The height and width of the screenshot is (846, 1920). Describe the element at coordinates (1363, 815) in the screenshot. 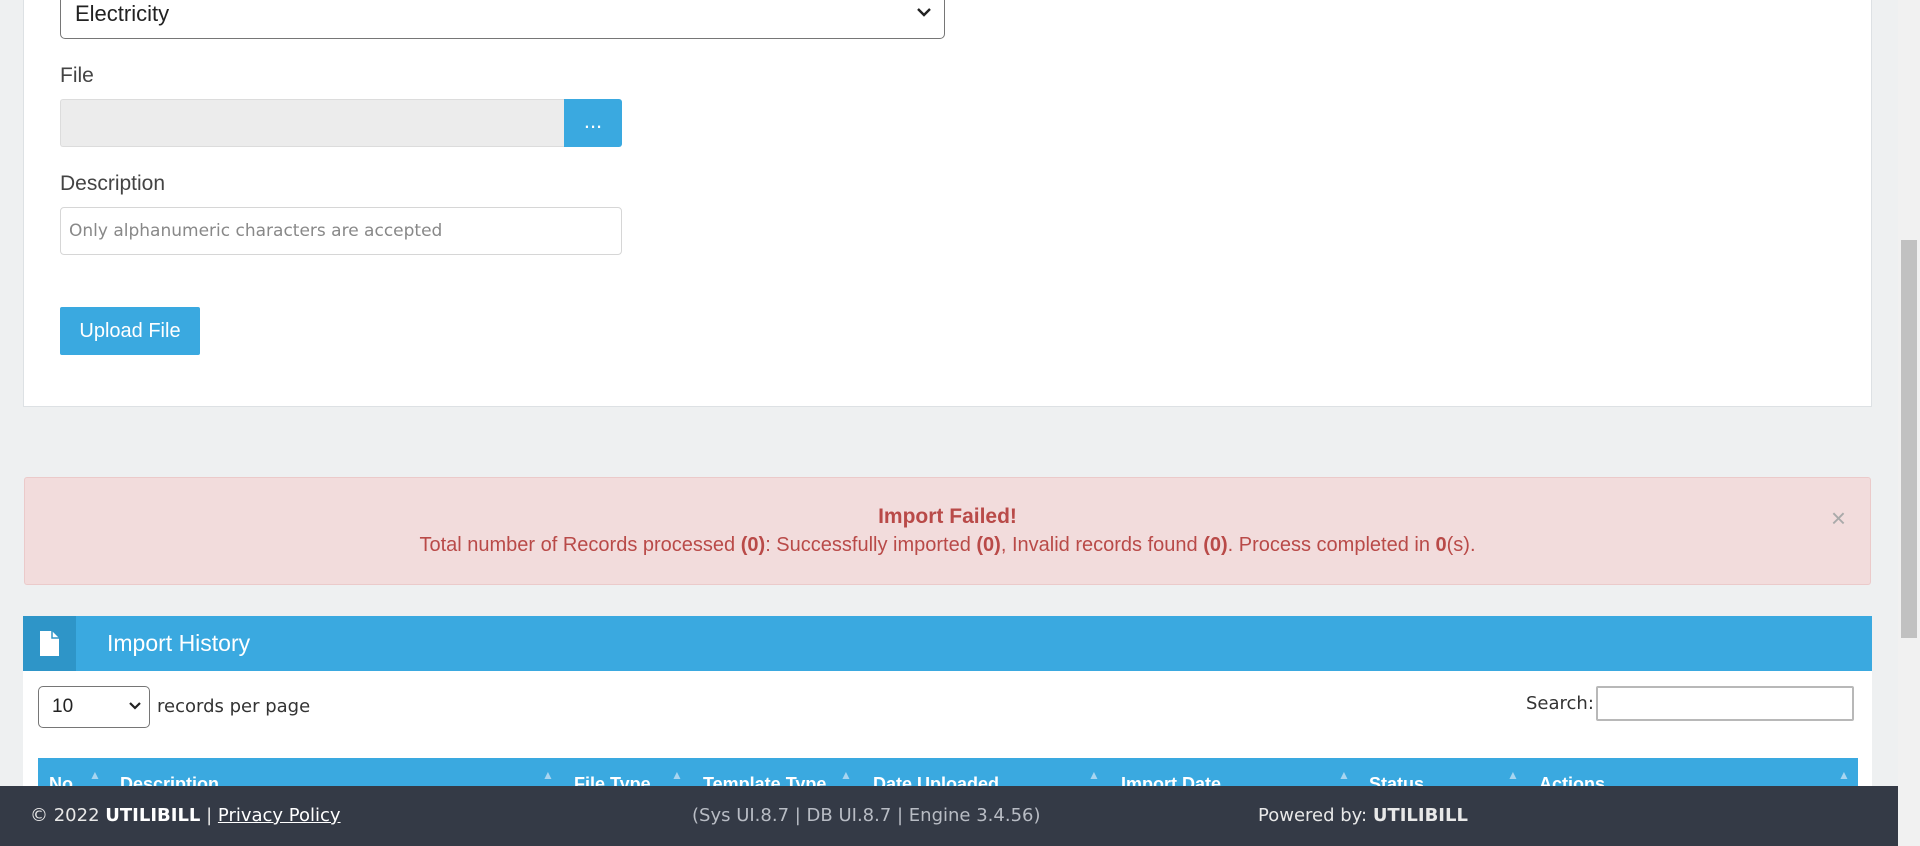

I see `footer-powered-by: Powered by: UTILIBILL` at that location.